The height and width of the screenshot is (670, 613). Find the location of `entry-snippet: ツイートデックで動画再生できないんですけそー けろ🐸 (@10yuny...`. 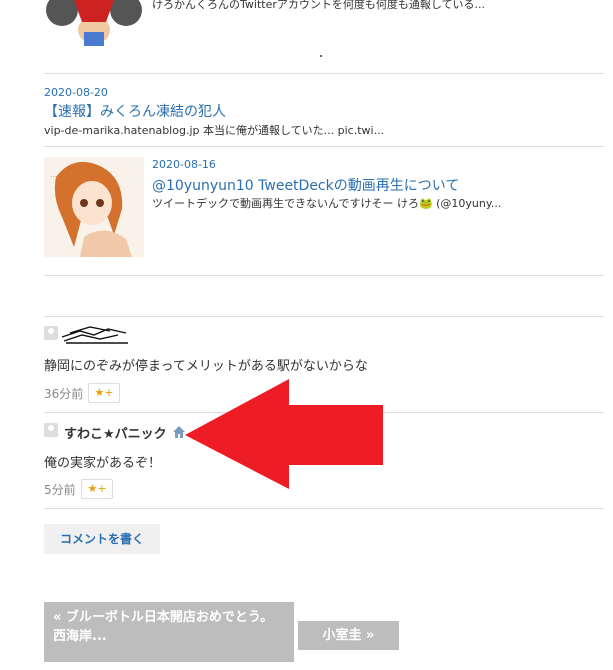

entry-snippet: ツイートデックで動画再生できないんですけそー けろ🐸 (@10yuny... is located at coordinates (327, 203).